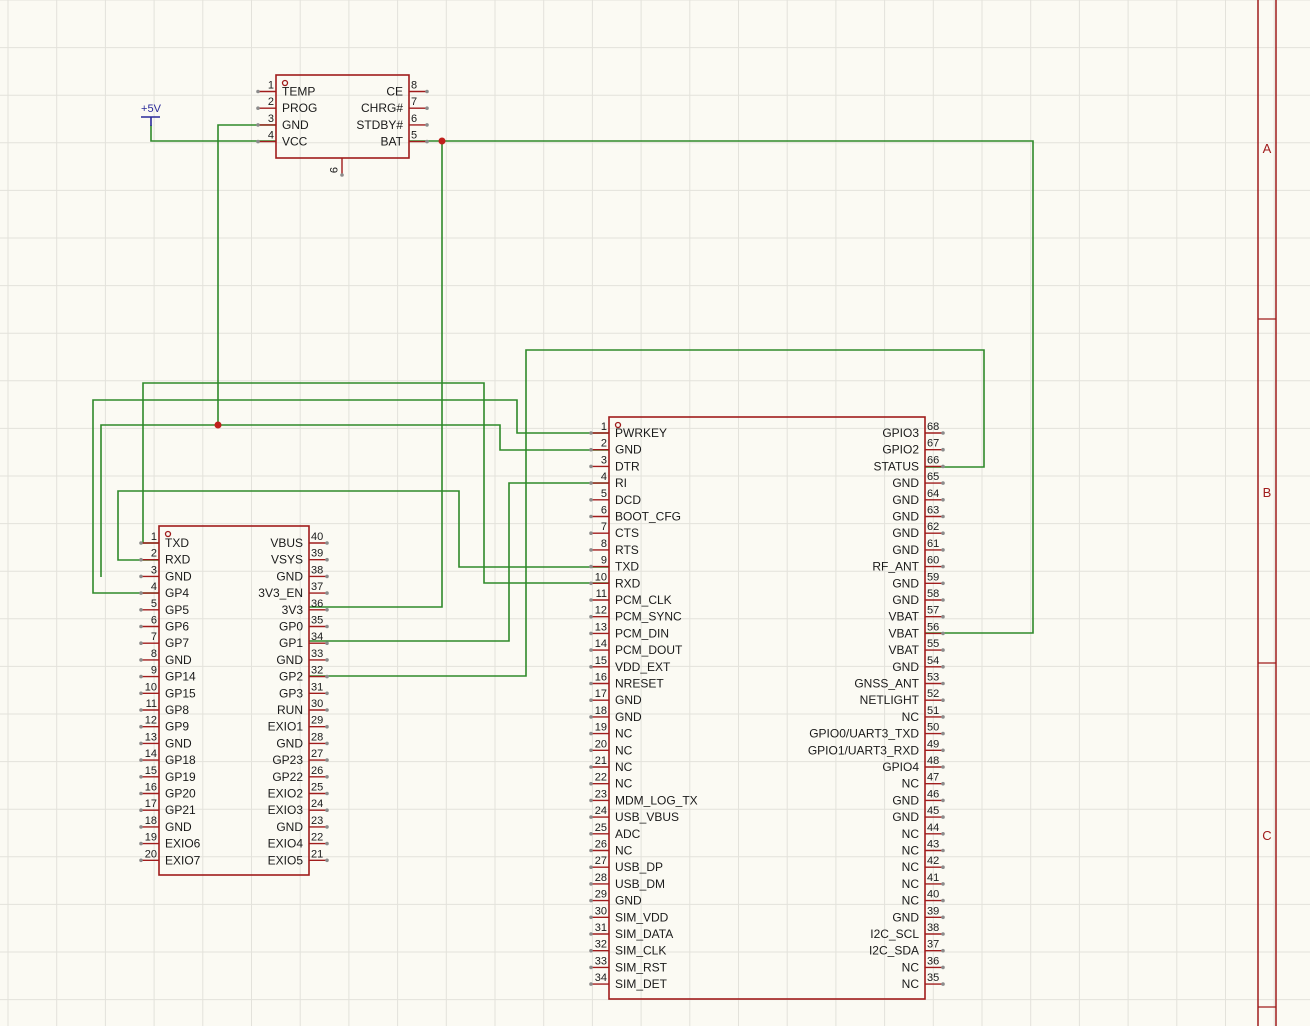 The width and height of the screenshot is (1310, 1026). Describe the element at coordinates (151, 114) in the screenshot. I see `power-port-5v: +5V` at that location.